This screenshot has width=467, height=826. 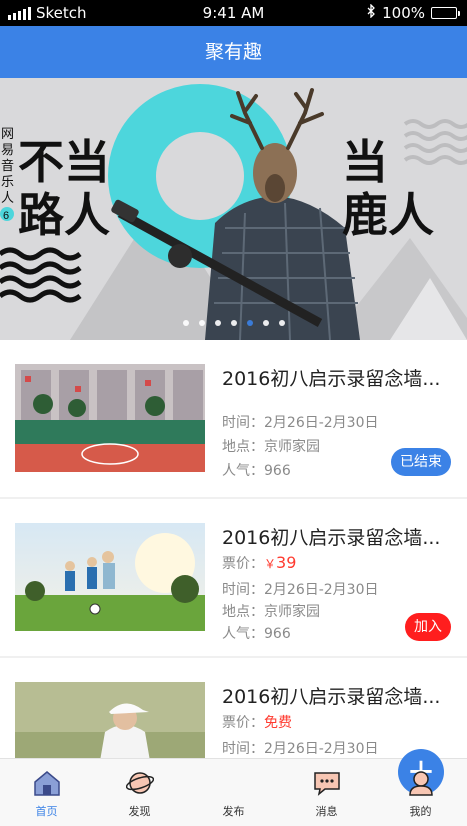 I want to click on tab-home: 首页, so click(x=46, y=792).